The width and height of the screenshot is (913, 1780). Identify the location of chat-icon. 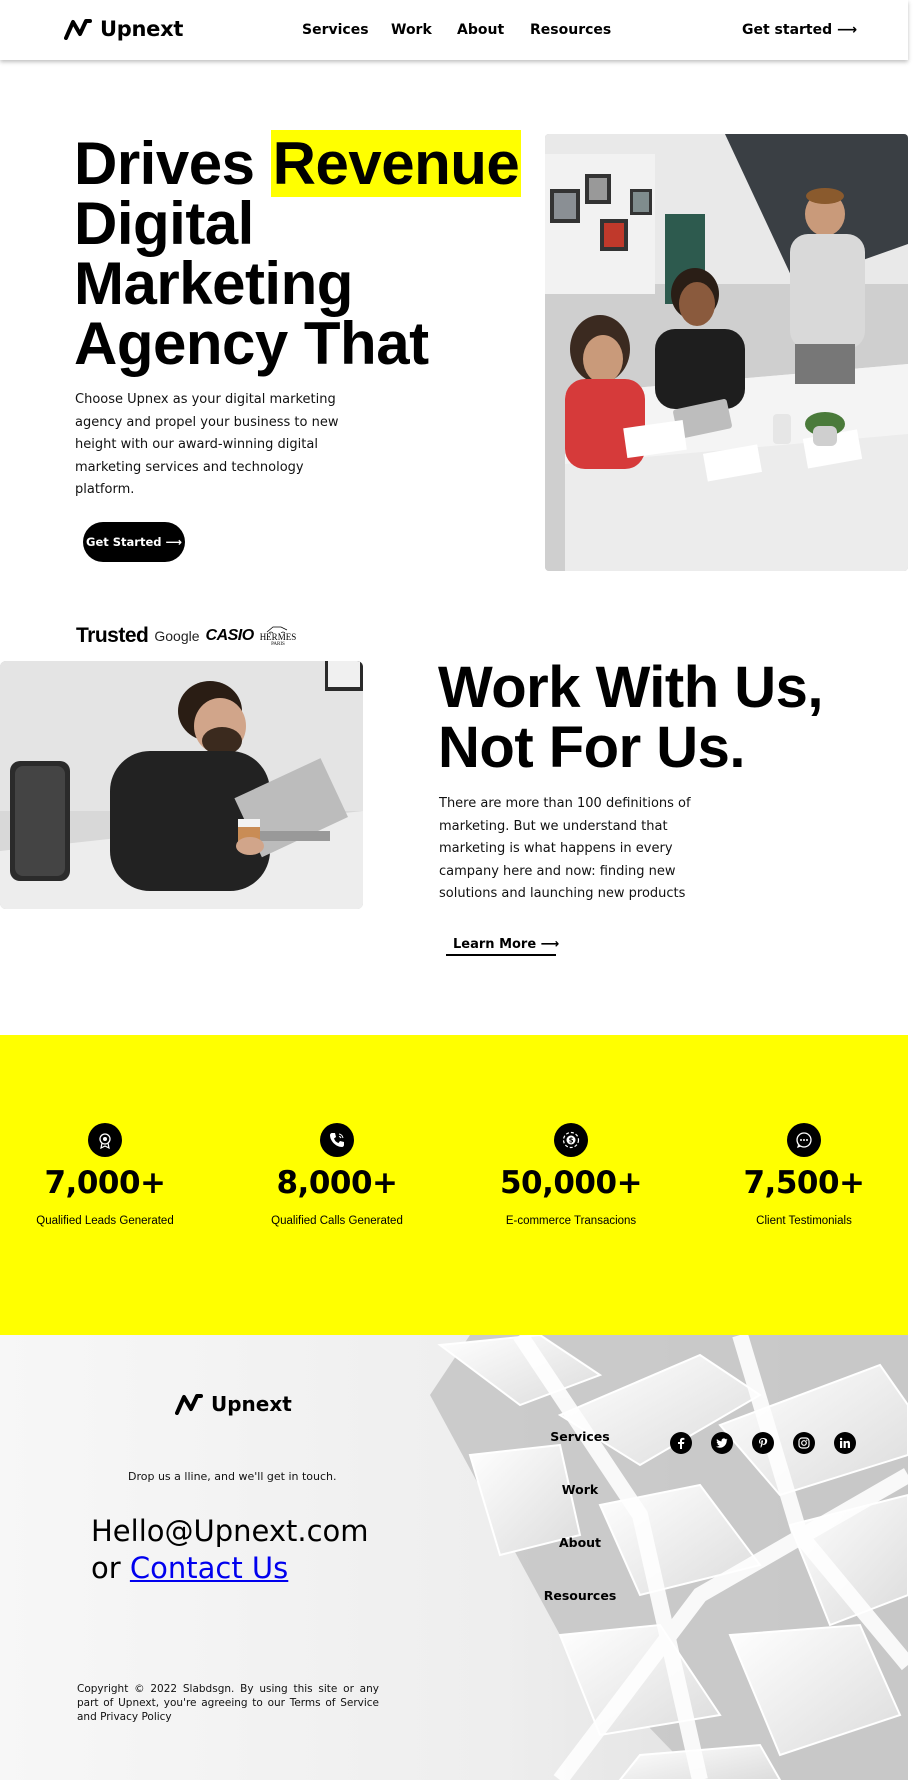
(804, 1140).